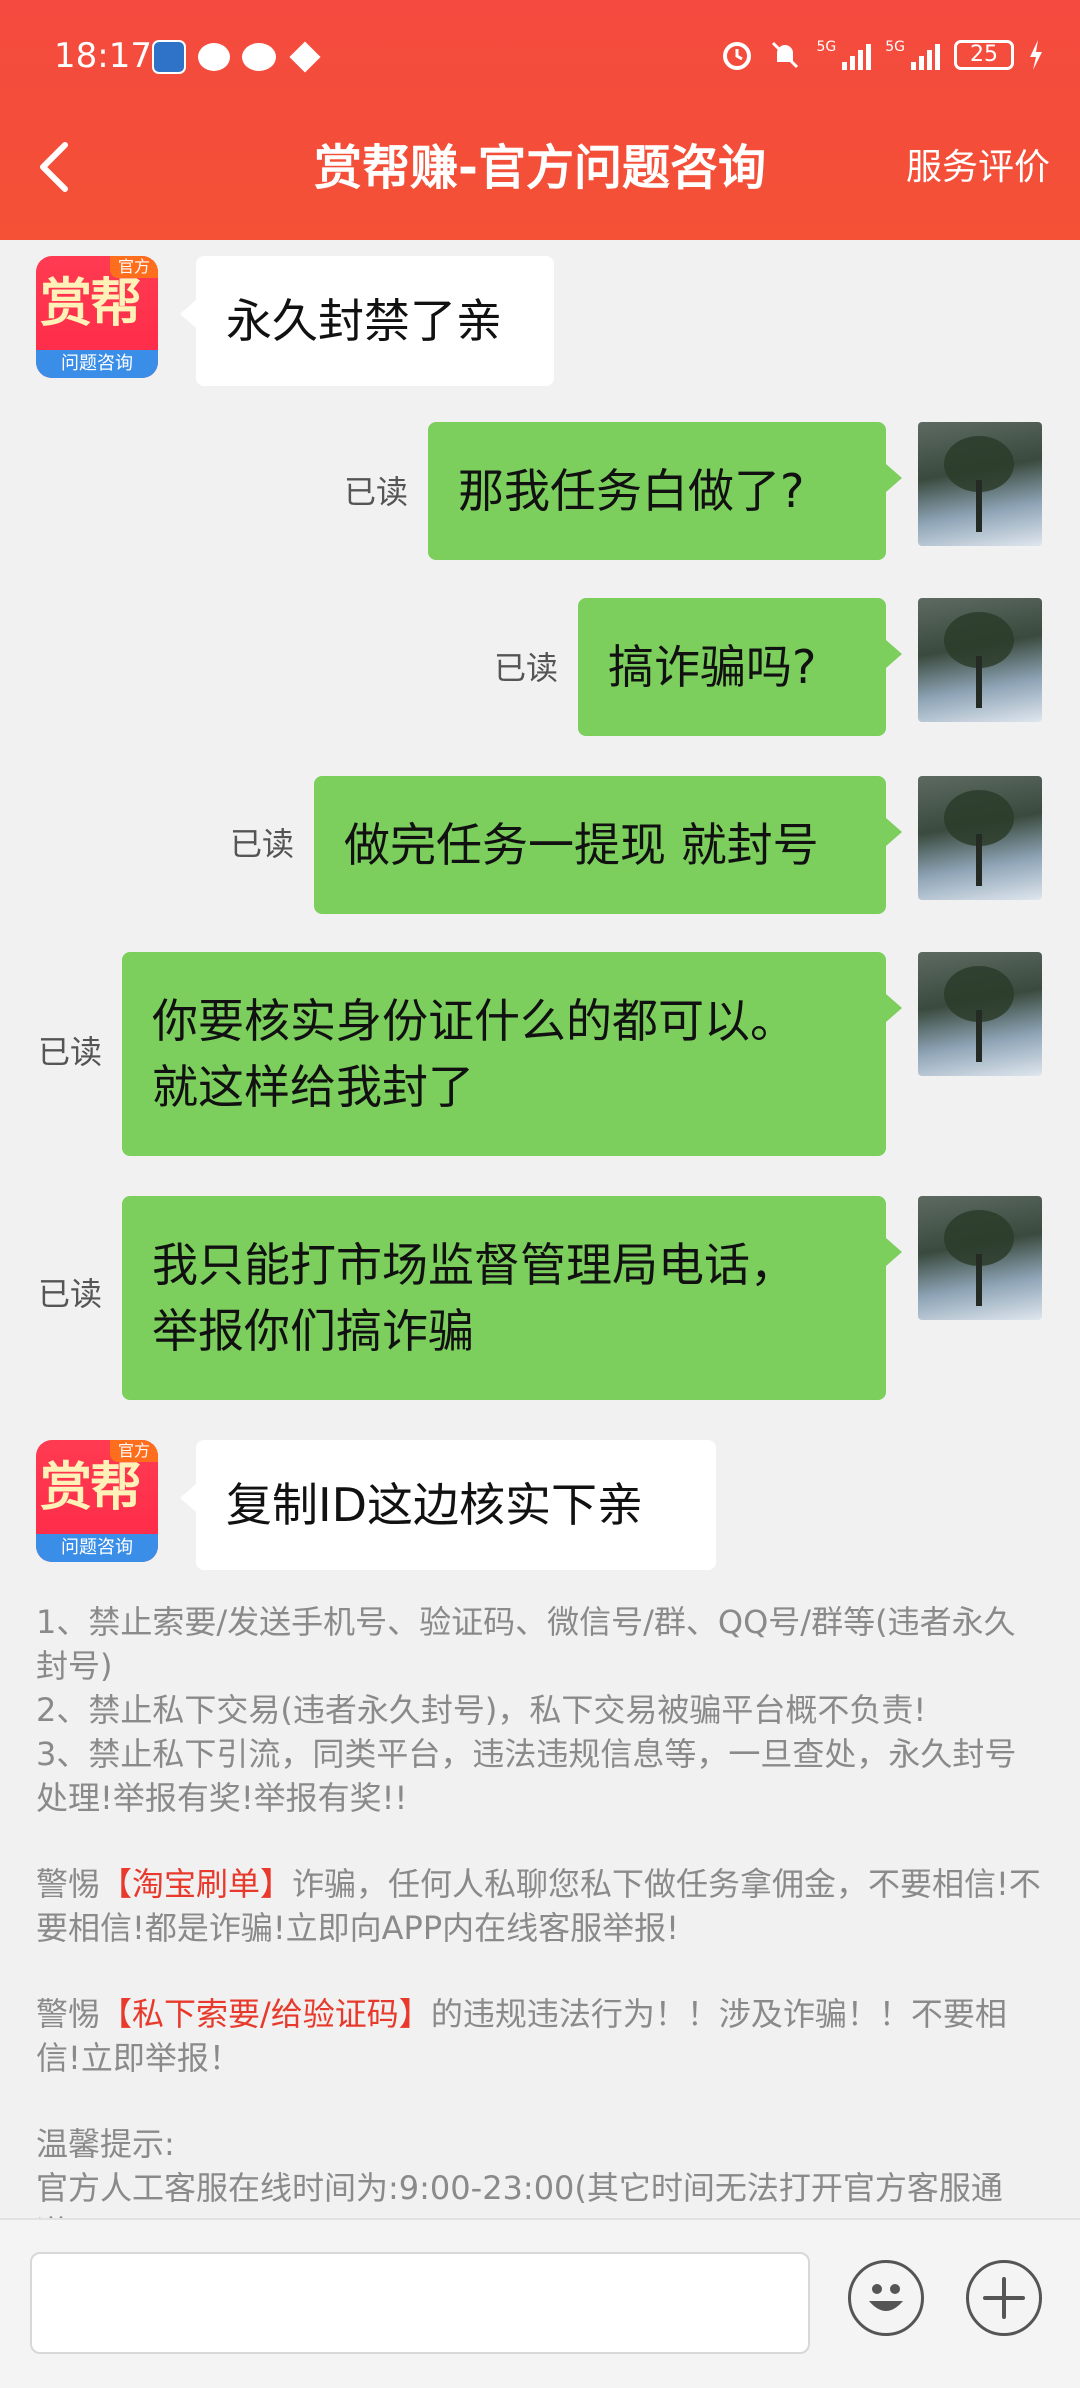 The width and height of the screenshot is (1080, 2388). I want to click on more-button, so click(1004, 2298).